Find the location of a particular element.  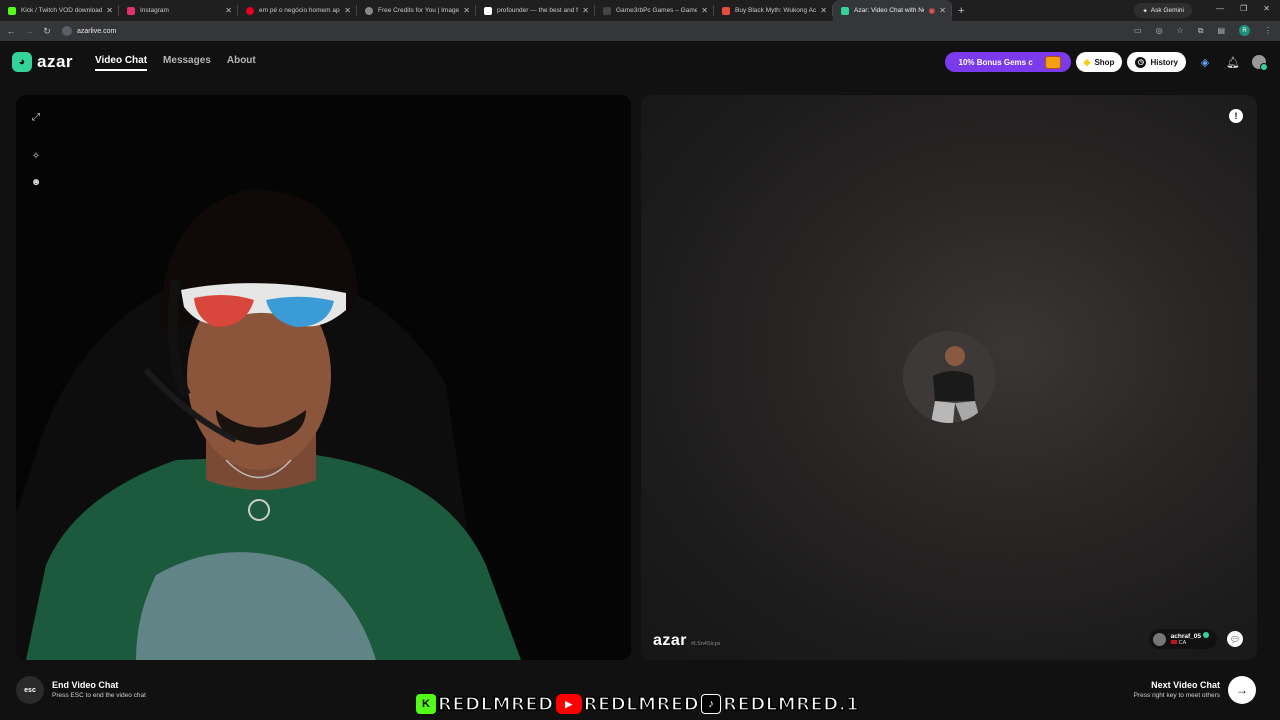

bonus-label: 10% Bonus Gems c is located at coordinates (995, 62).